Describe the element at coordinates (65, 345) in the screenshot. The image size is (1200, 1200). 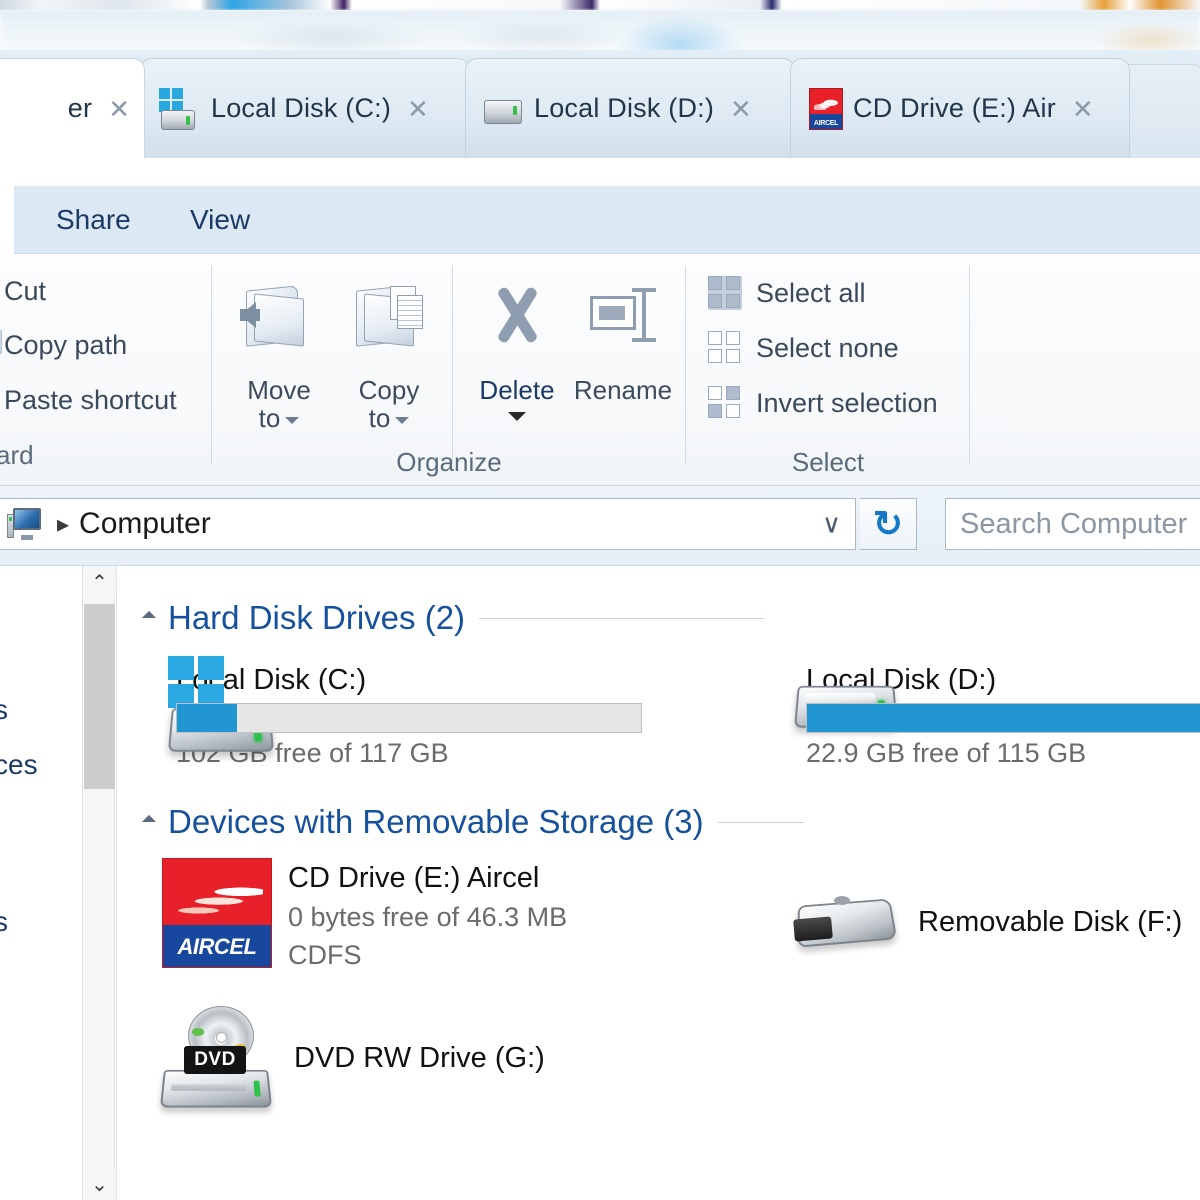
I see `copy-path-button: Copy path` at that location.